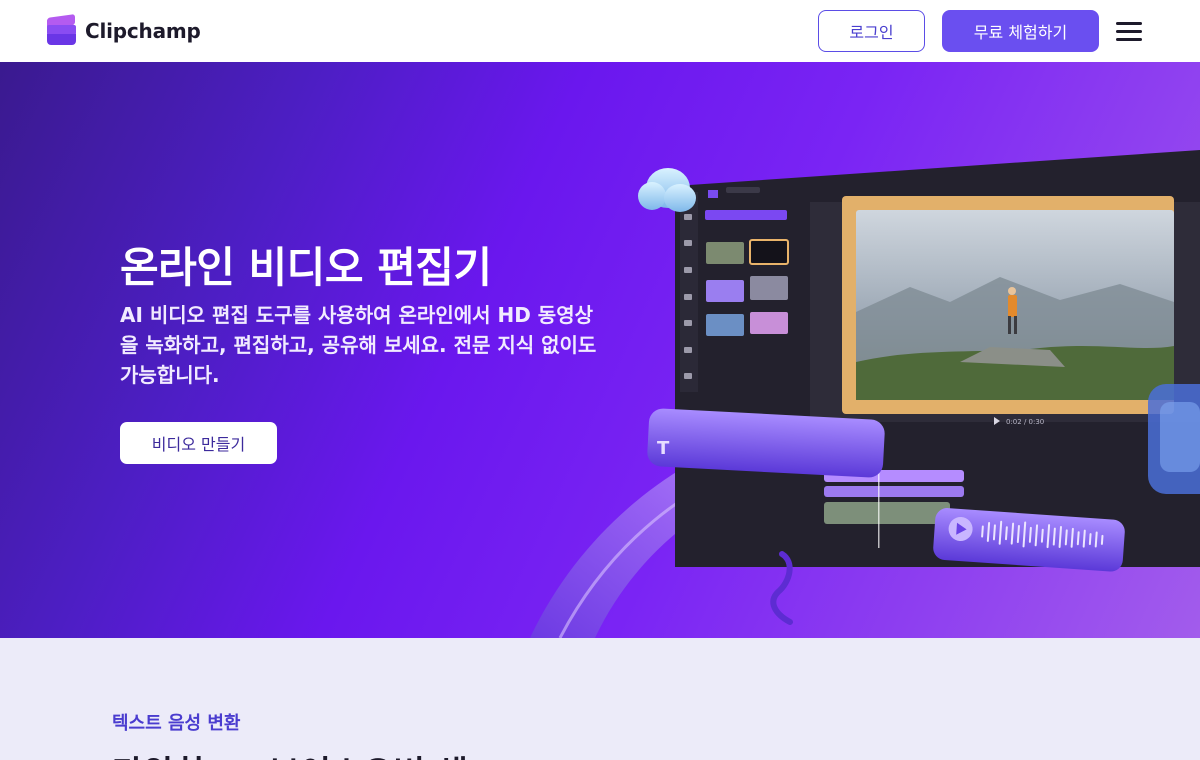 The width and height of the screenshot is (1200, 760). Describe the element at coordinates (1025, 422) in the screenshot. I see `timecode-label: 0:02 / 0:30` at that location.